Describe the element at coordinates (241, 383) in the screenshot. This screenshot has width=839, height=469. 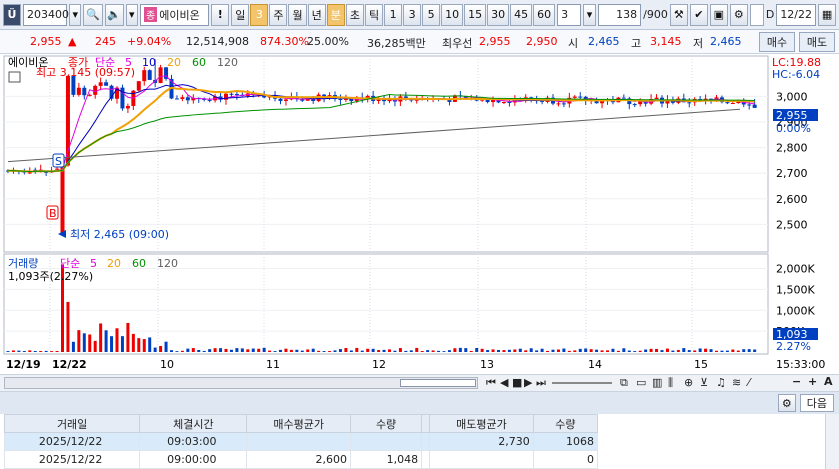
I see `chart-scrollbar` at that location.